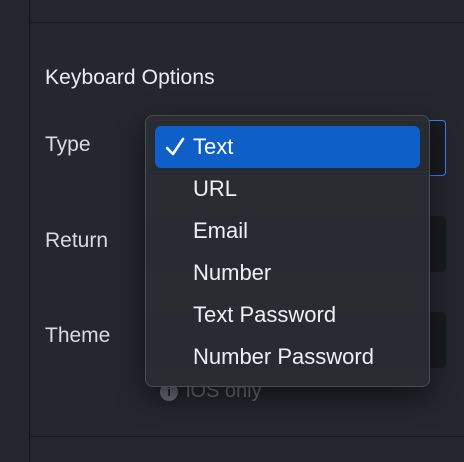 Image resolution: width=464 pixels, height=462 pixels. Describe the element at coordinates (221, 230) in the screenshot. I see `option-label: Email` at that location.